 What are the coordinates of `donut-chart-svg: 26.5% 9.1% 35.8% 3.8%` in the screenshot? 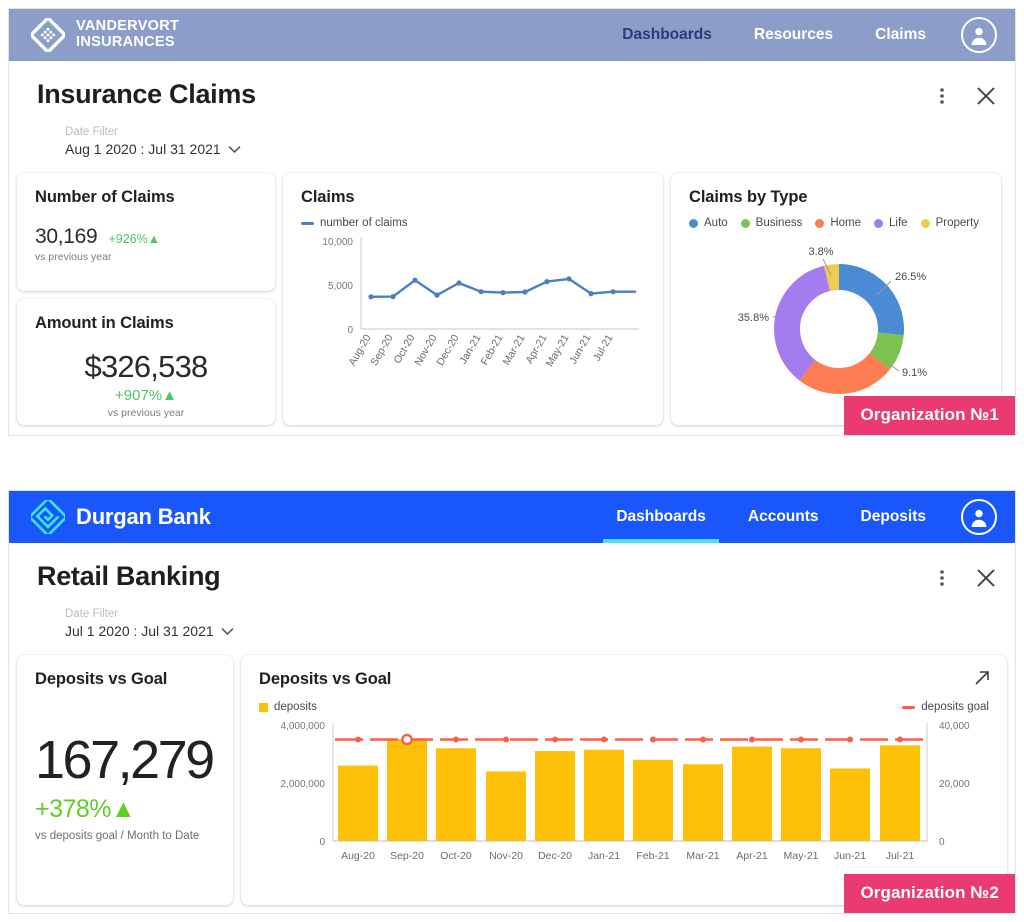 It's located at (832, 320).